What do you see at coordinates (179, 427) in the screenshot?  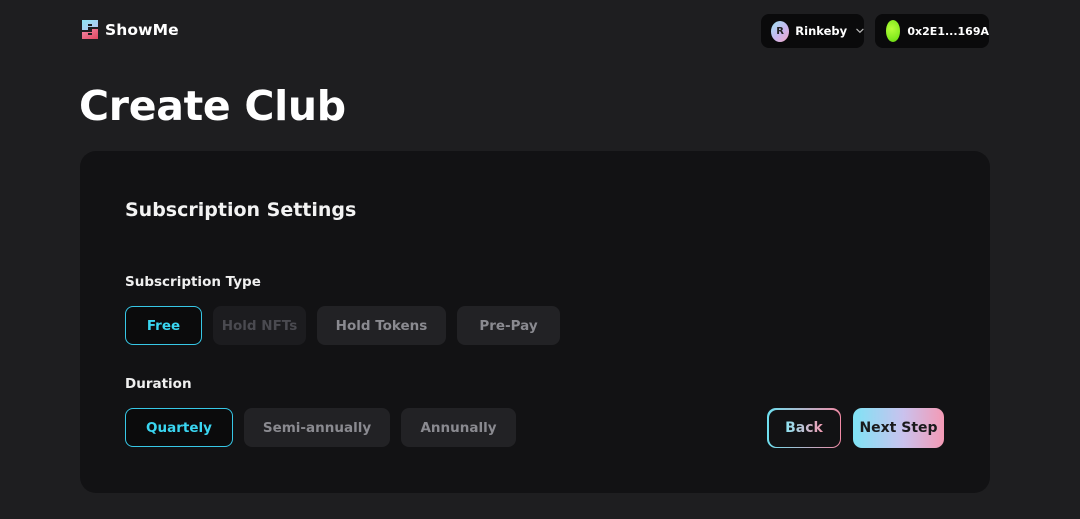 I see `option-quarterly: Quartely` at bounding box center [179, 427].